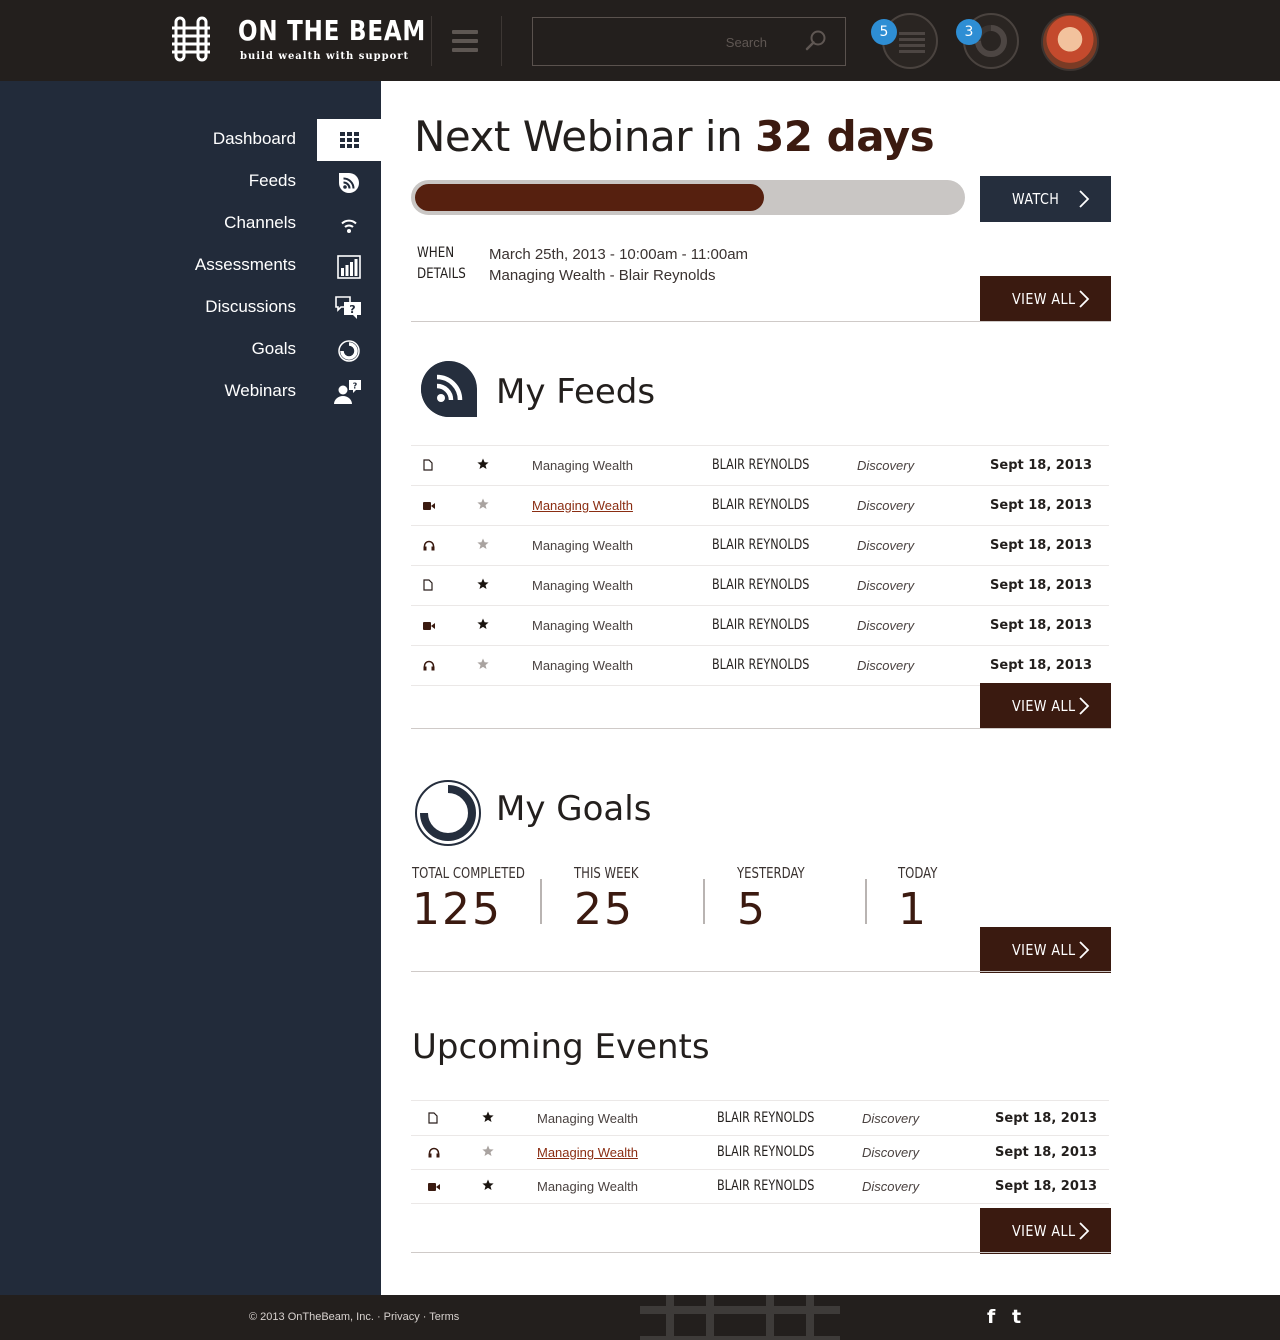 This screenshot has width=1280, height=1340. What do you see at coordinates (429, 506) in the screenshot?
I see `video-icon` at bounding box center [429, 506].